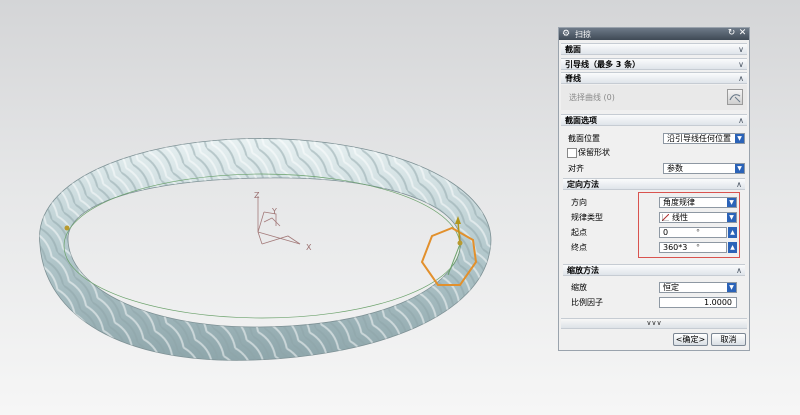 The width and height of the screenshot is (800, 415). What do you see at coordinates (675, 168) in the screenshot?
I see `align-value: 参数` at bounding box center [675, 168].